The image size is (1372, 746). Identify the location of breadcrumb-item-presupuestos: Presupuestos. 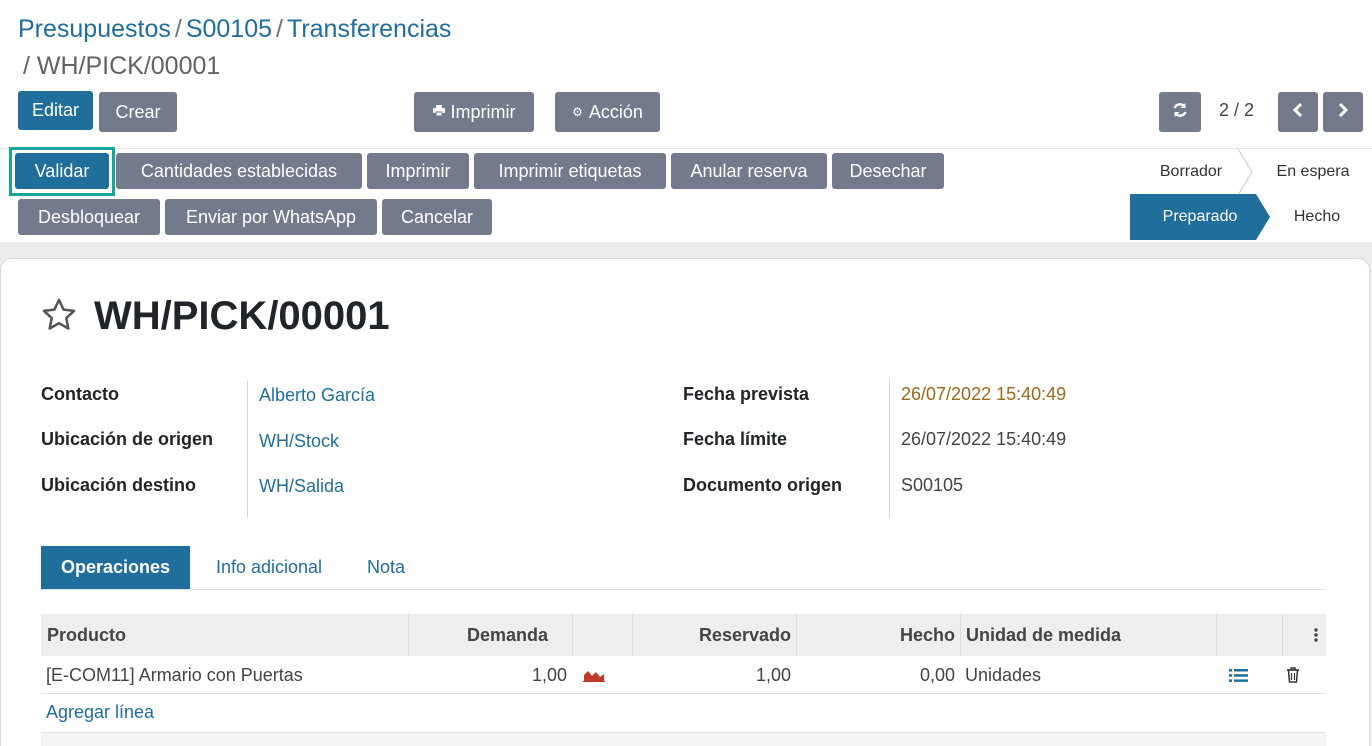
(94, 29).